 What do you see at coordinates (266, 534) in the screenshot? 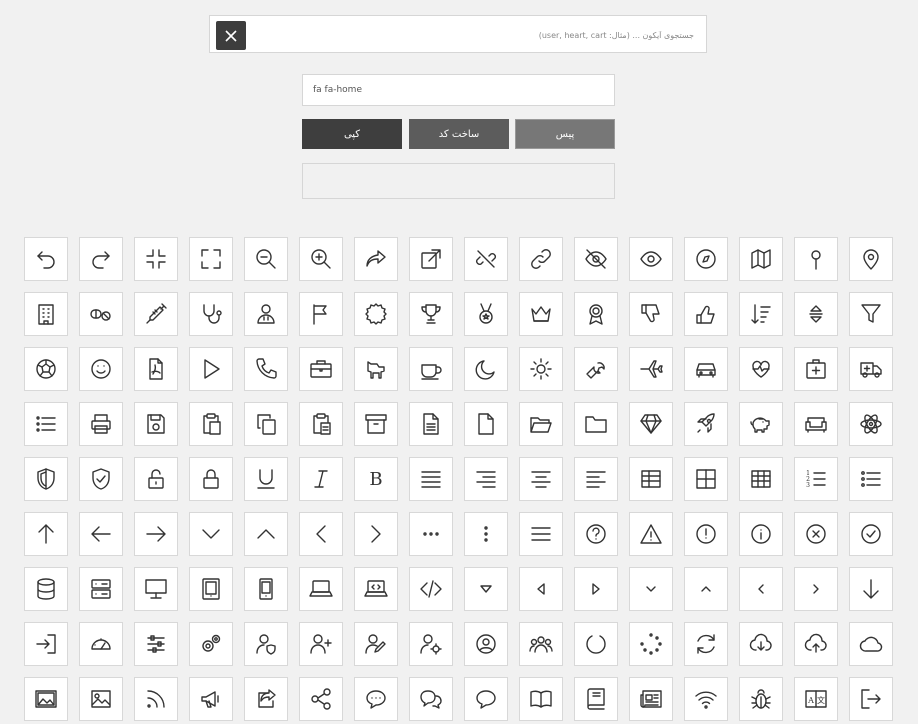
I see `icon-tile-chevron-up` at bounding box center [266, 534].